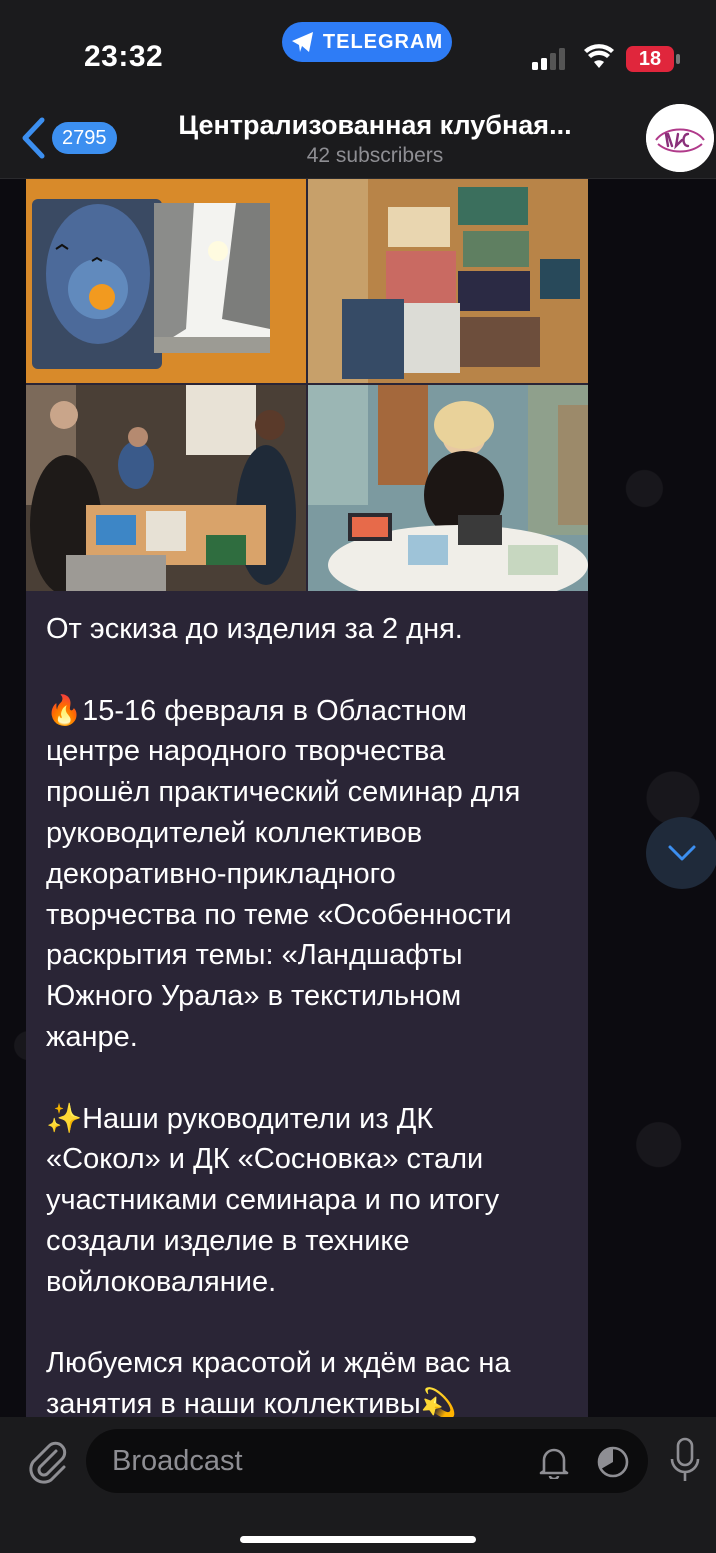 Image resolution: width=716 pixels, height=1553 pixels. Describe the element at coordinates (234, 832) in the screenshot. I see `message-line: руководителей коллективов` at that location.